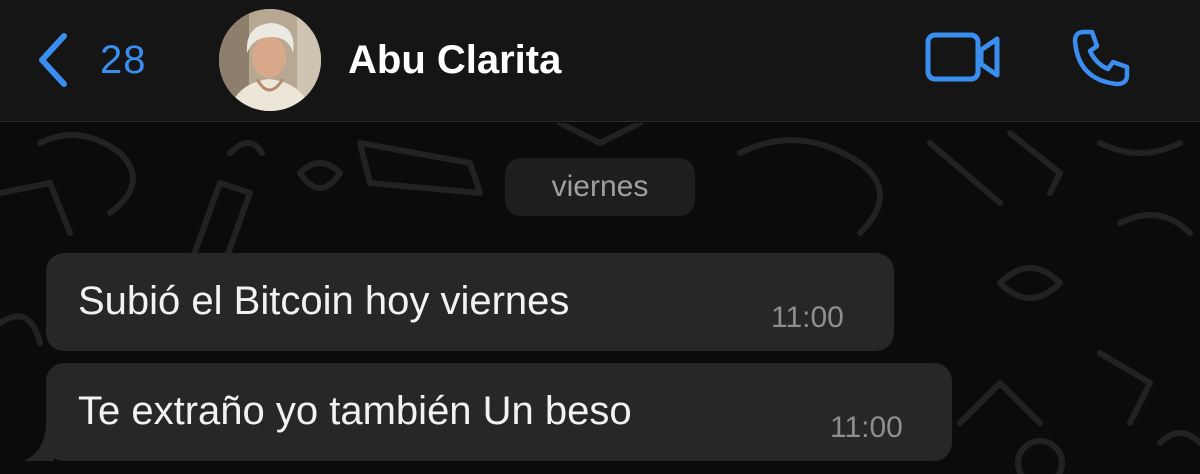  I want to click on unread-count: 28, so click(123, 59).